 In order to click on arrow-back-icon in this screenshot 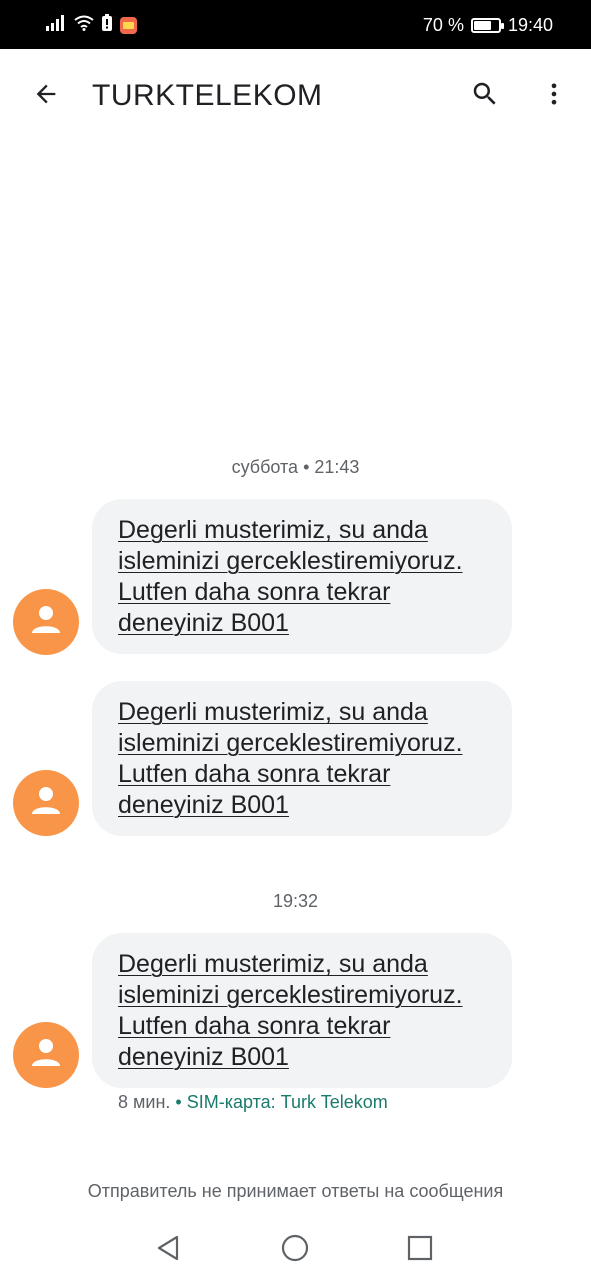, I will do `click(46, 96)`.